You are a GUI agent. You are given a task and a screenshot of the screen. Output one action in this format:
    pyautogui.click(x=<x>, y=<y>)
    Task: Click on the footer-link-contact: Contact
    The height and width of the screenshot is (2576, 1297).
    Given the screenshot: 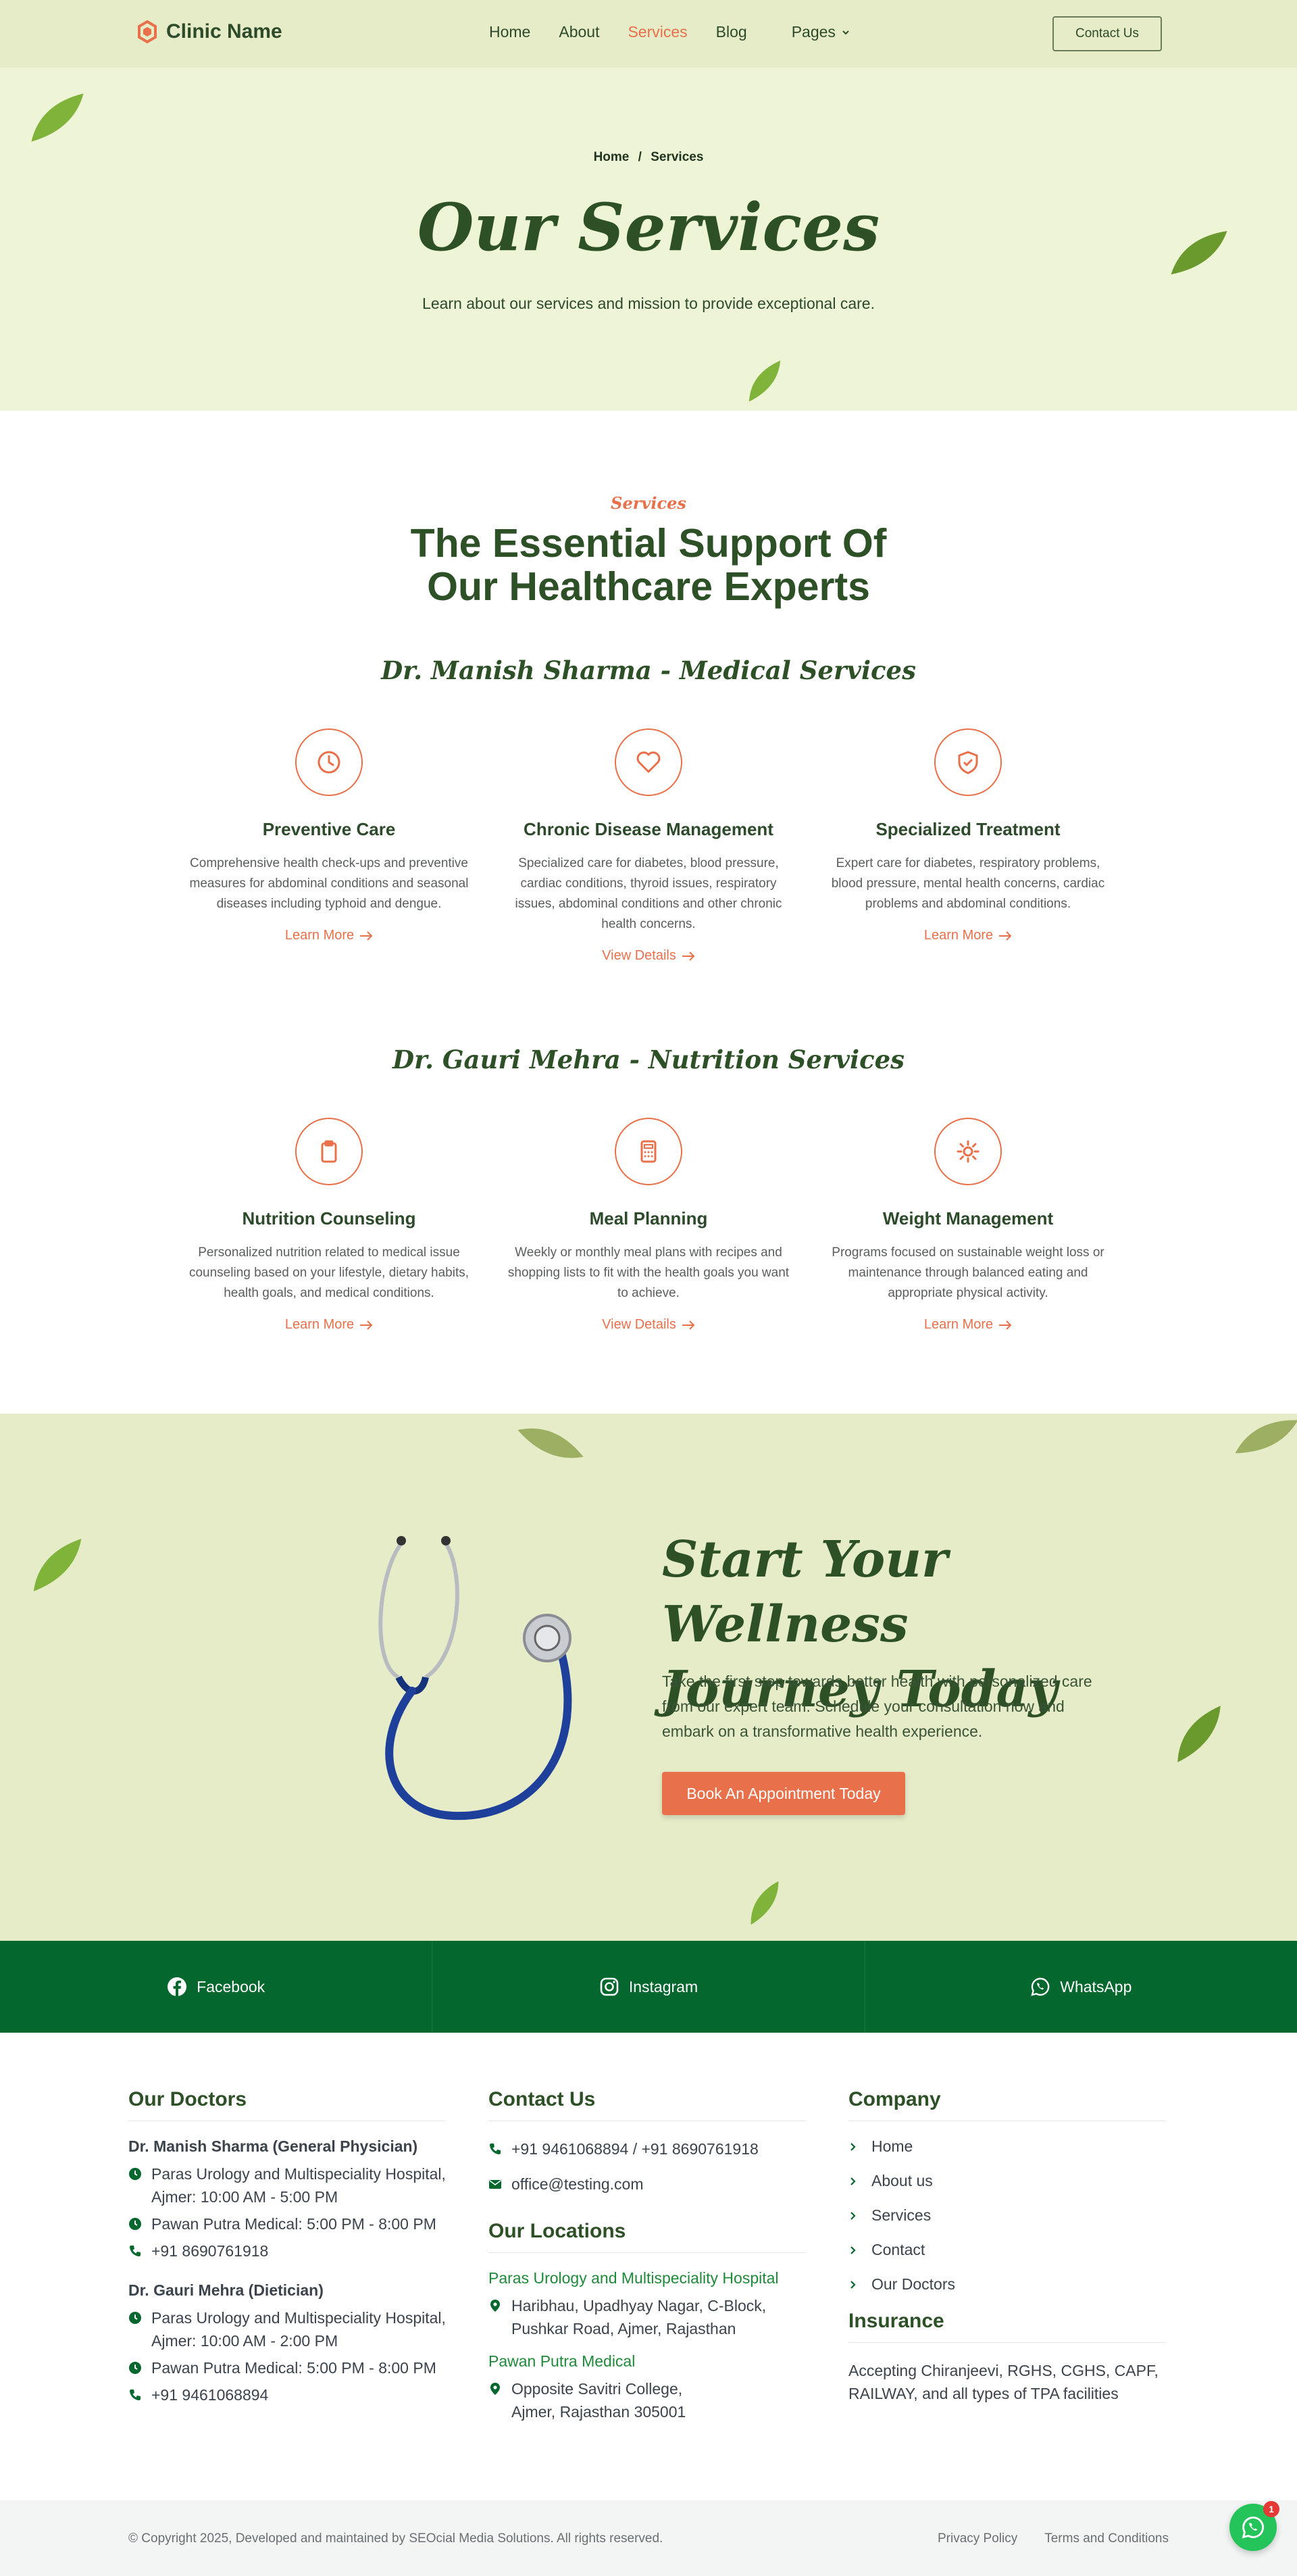 What is the action you would take?
    pyautogui.click(x=1007, y=2250)
    